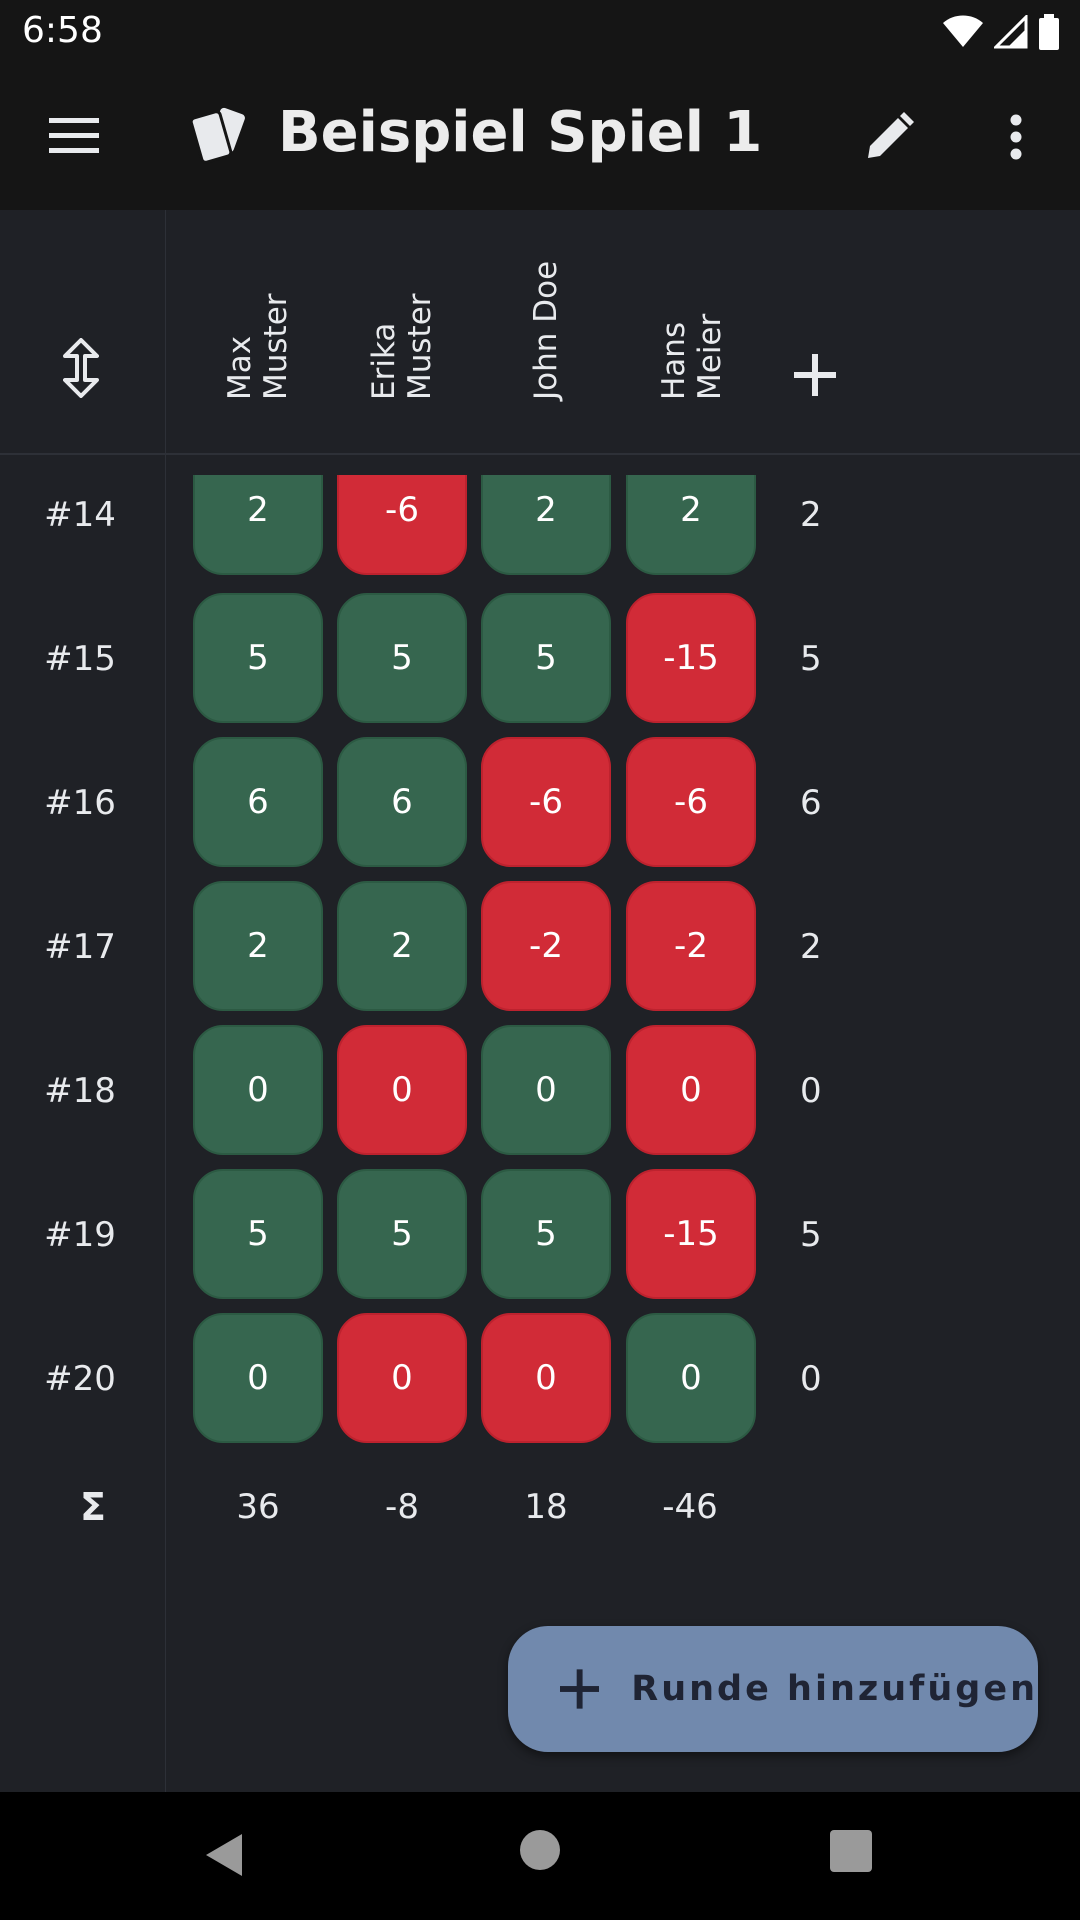 The height and width of the screenshot is (1920, 1080). I want to click on hamburger-menu-icon, so click(74, 135).